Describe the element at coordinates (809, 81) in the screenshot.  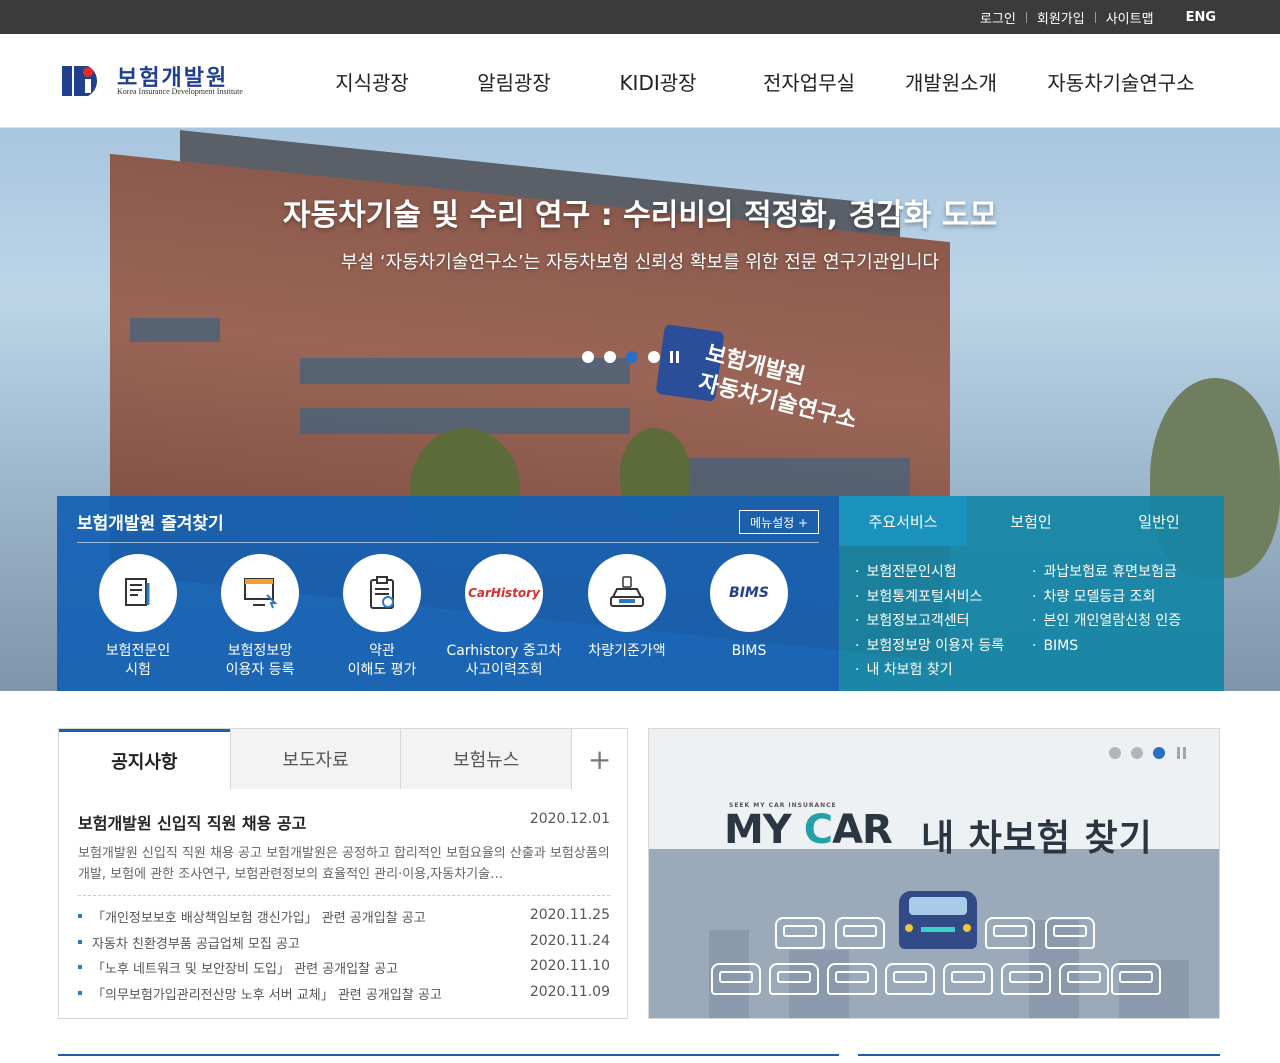
I see `nav-e-office: 전자업무실` at that location.